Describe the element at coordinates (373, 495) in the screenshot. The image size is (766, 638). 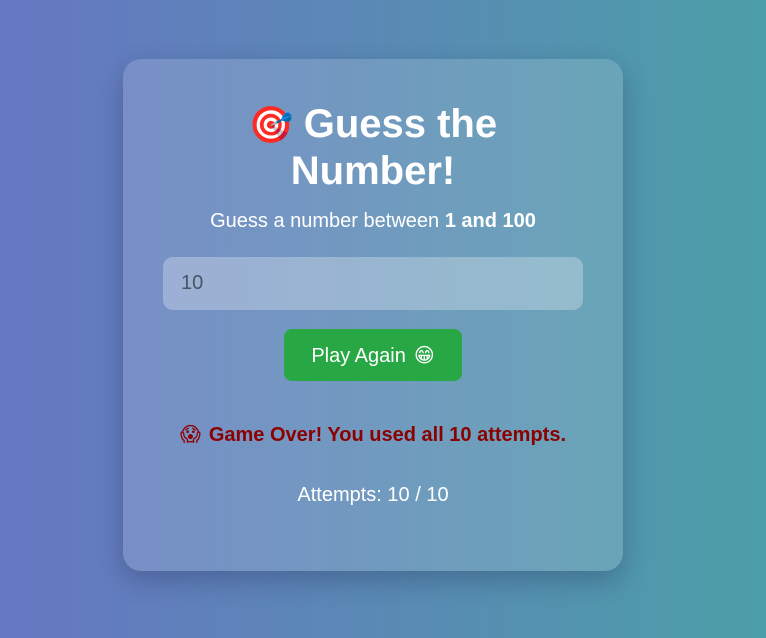
I see `attempts-counter: Attempts: 10 / 10` at that location.